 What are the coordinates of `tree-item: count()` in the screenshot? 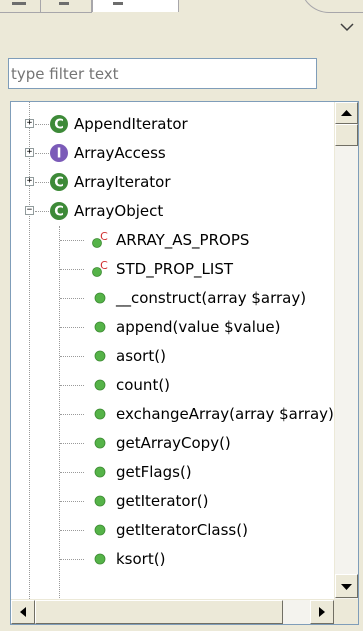 It's located at (172, 385).